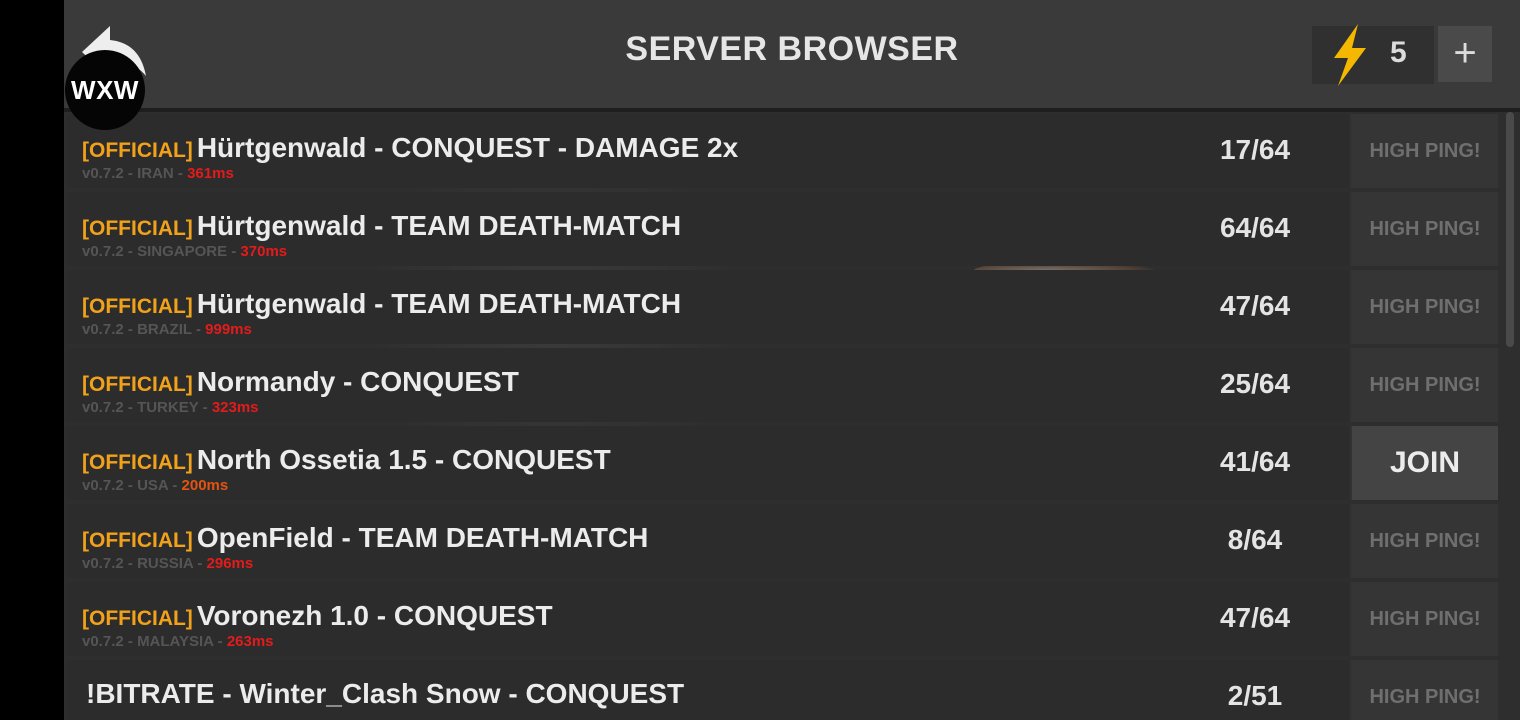 The width and height of the screenshot is (1520, 720). Describe the element at coordinates (210, 173) in the screenshot. I see `server-ping: 361ms` at that location.